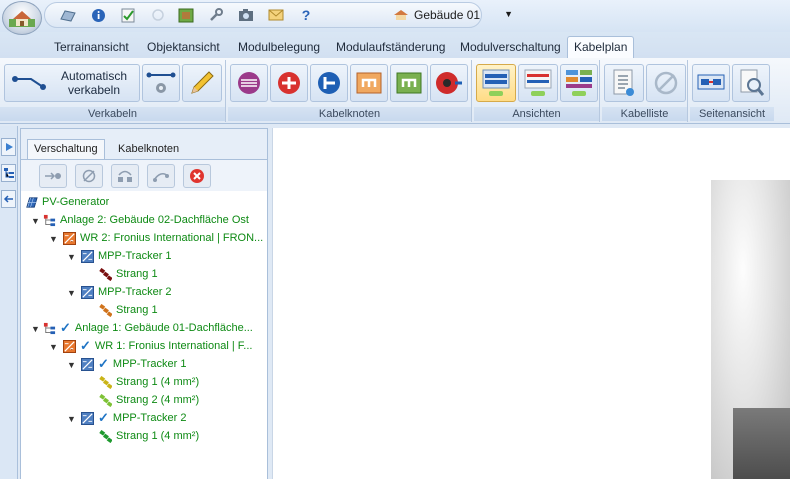  I want to click on tab-terrainansicht: Terrainansicht, so click(91, 47).